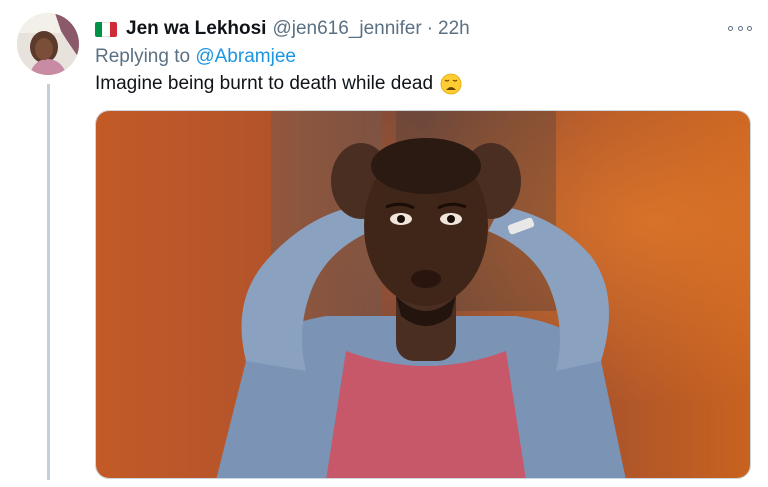  I want to click on author-handle: @jen616_jennifer, so click(346, 29).